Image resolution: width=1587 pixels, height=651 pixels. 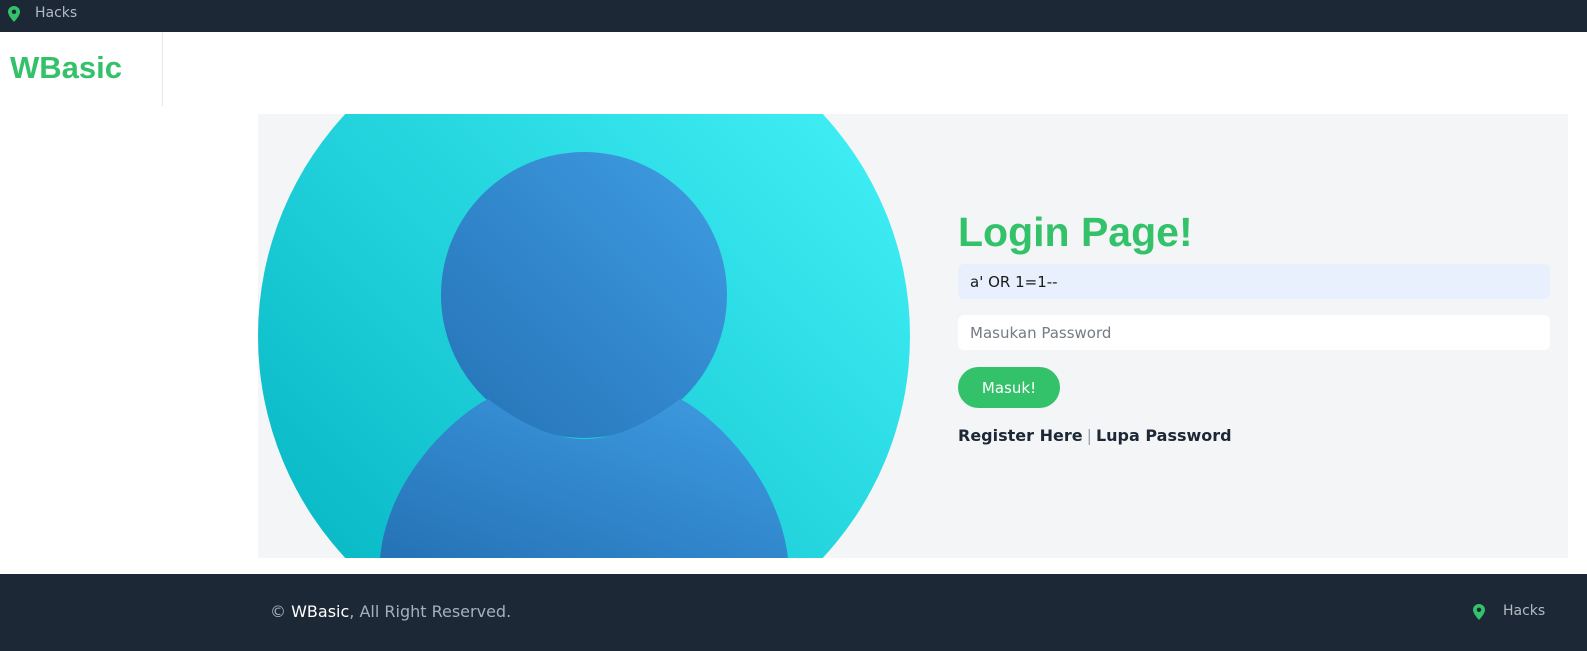 What do you see at coordinates (1009, 387) in the screenshot?
I see `login-submit-button: Masuk!` at bounding box center [1009, 387].